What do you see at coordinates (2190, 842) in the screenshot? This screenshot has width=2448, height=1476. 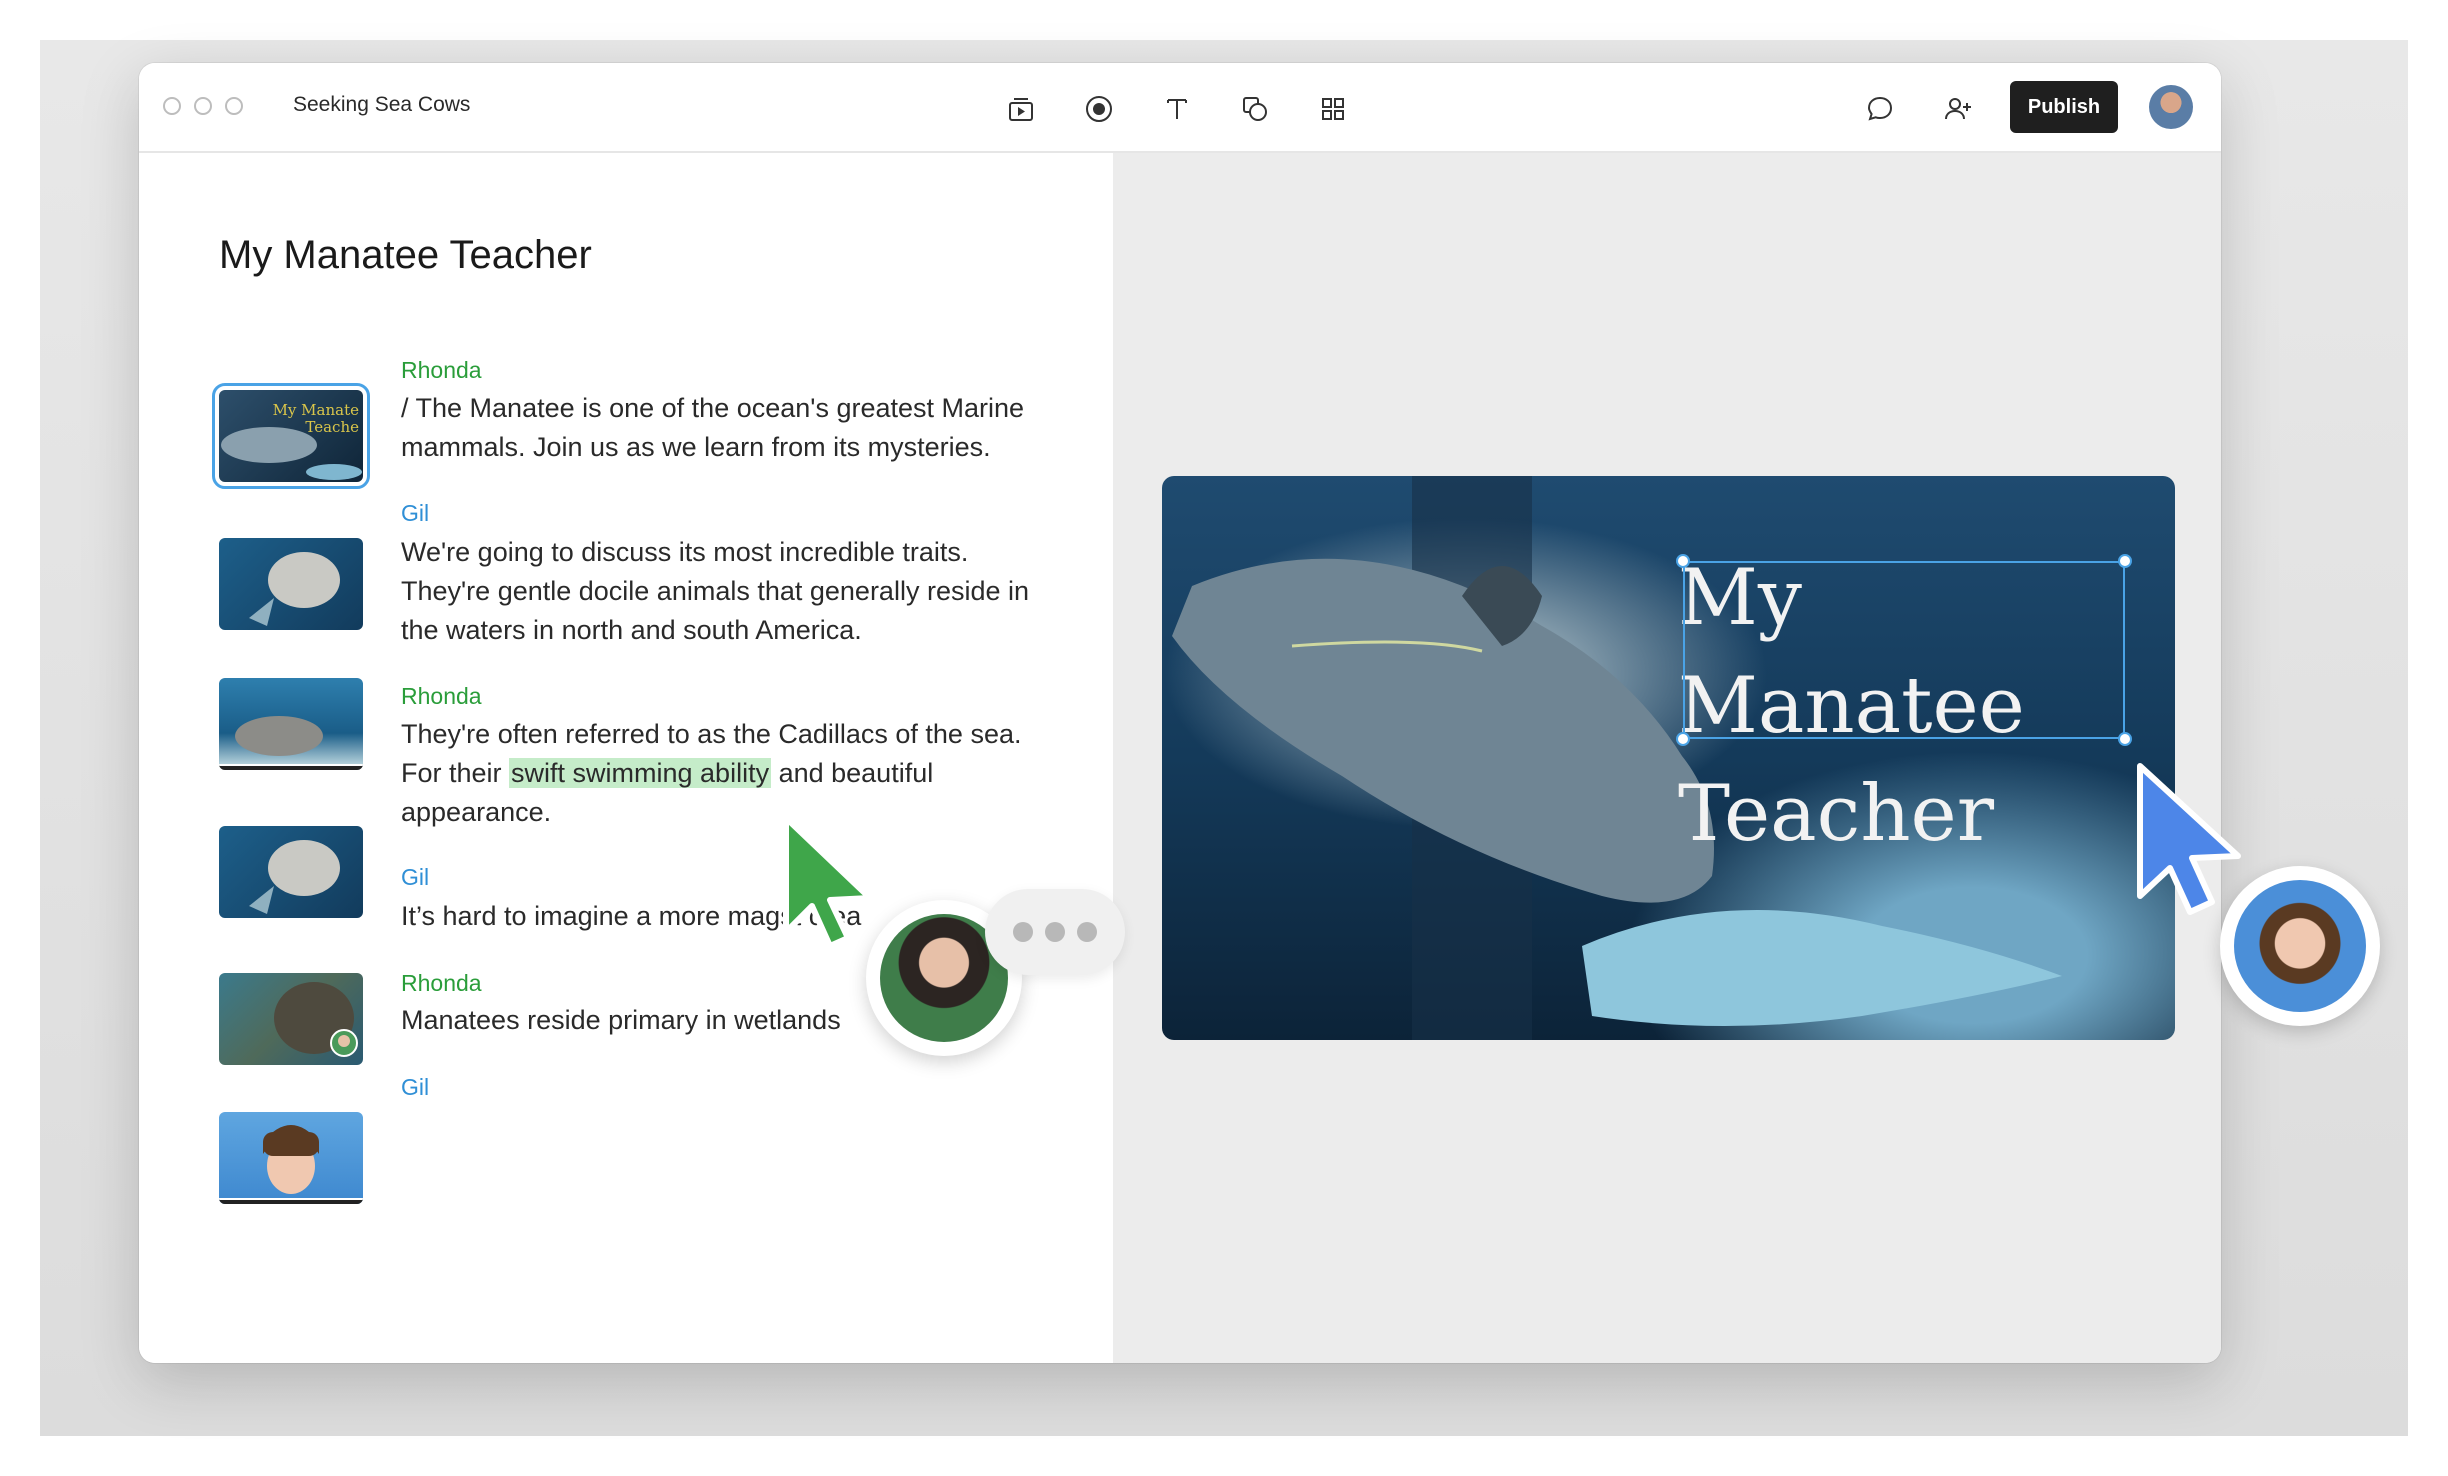 I see `collaborator-cursor-blue-icon` at bounding box center [2190, 842].